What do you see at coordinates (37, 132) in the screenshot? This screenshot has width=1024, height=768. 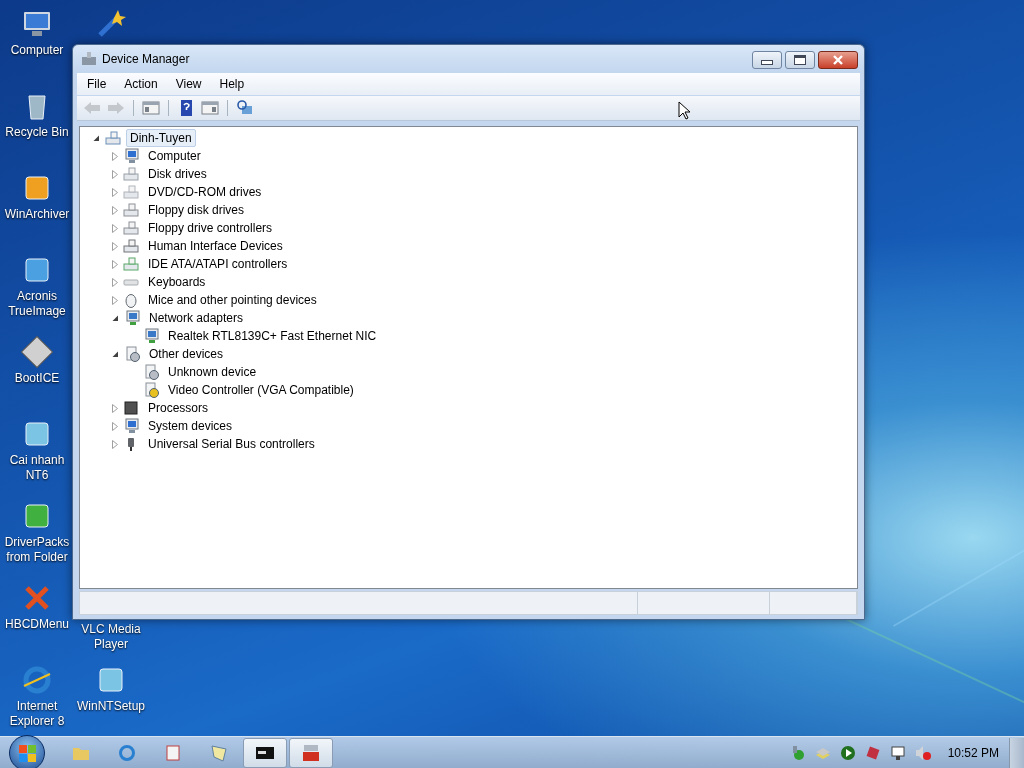 I see `desktop-icon-label: Recycle Bin` at bounding box center [37, 132].